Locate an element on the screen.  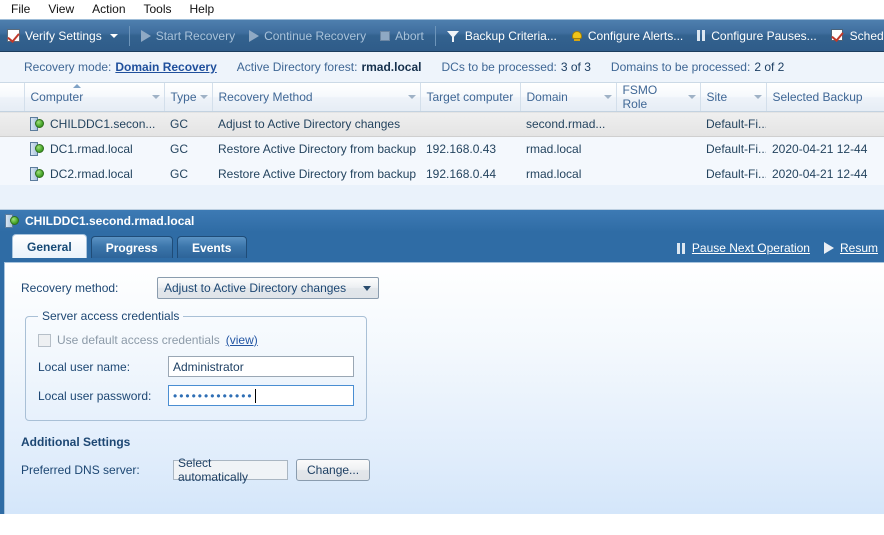
recovery-mode-link: Domain Recovery is located at coordinates (165, 67).